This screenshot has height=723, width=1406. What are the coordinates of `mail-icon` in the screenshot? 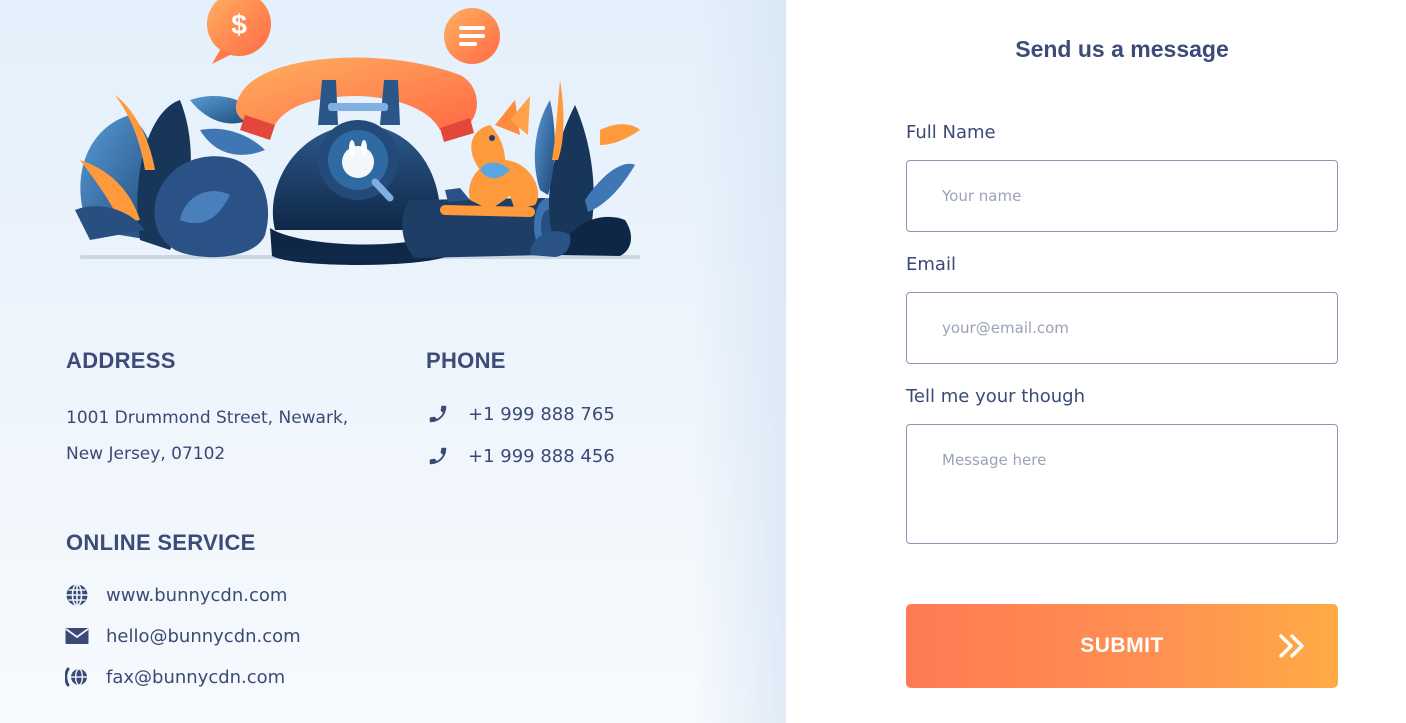 It's located at (77, 636).